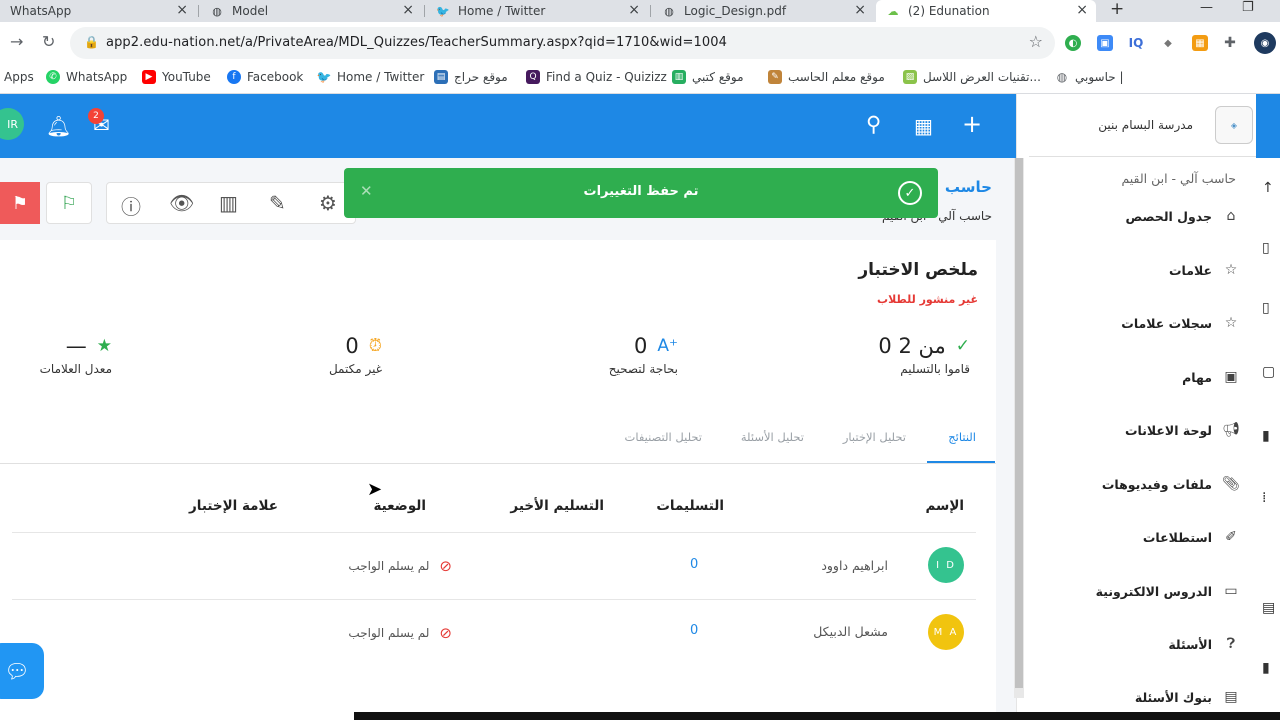 The height and width of the screenshot is (720, 1280). What do you see at coordinates (86, 77) in the screenshot?
I see `bookmark-whatsapp: ✆ WhatsApp` at bounding box center [86, 77].